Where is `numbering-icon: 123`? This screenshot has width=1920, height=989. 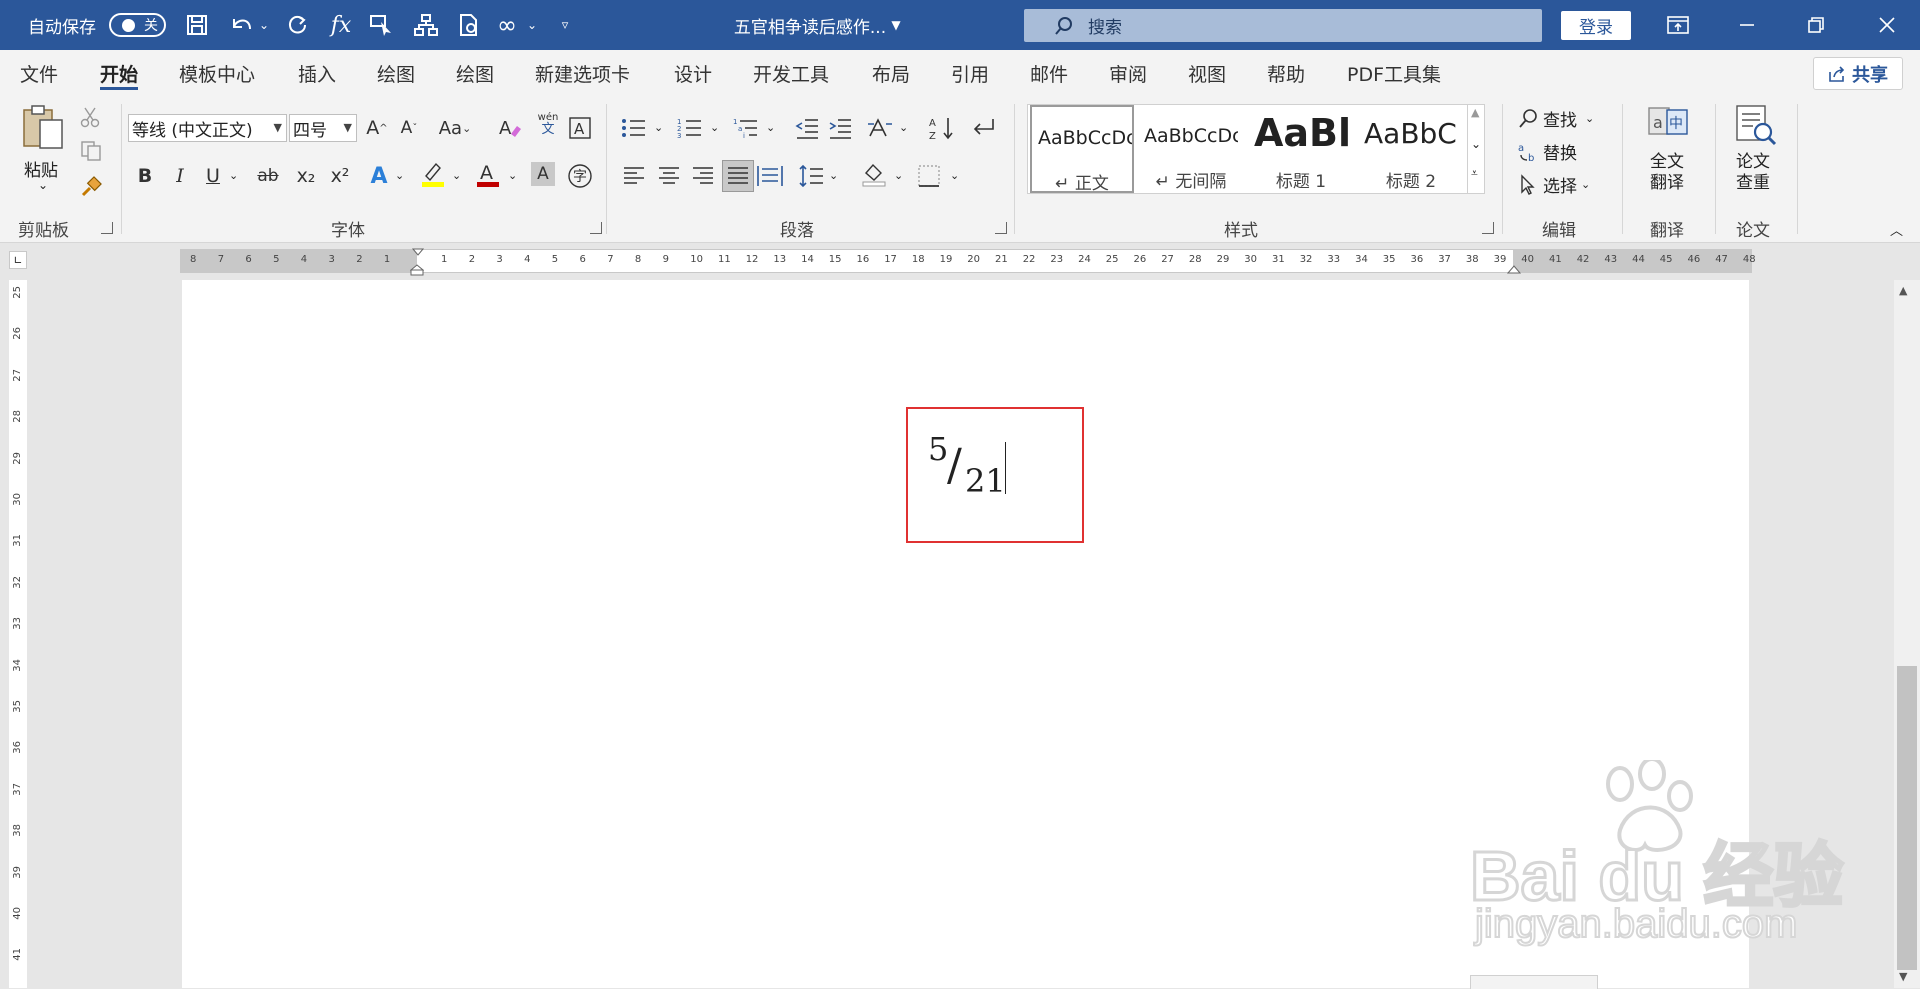 numbering-icon: 123 is located at coordinates (690, 128).